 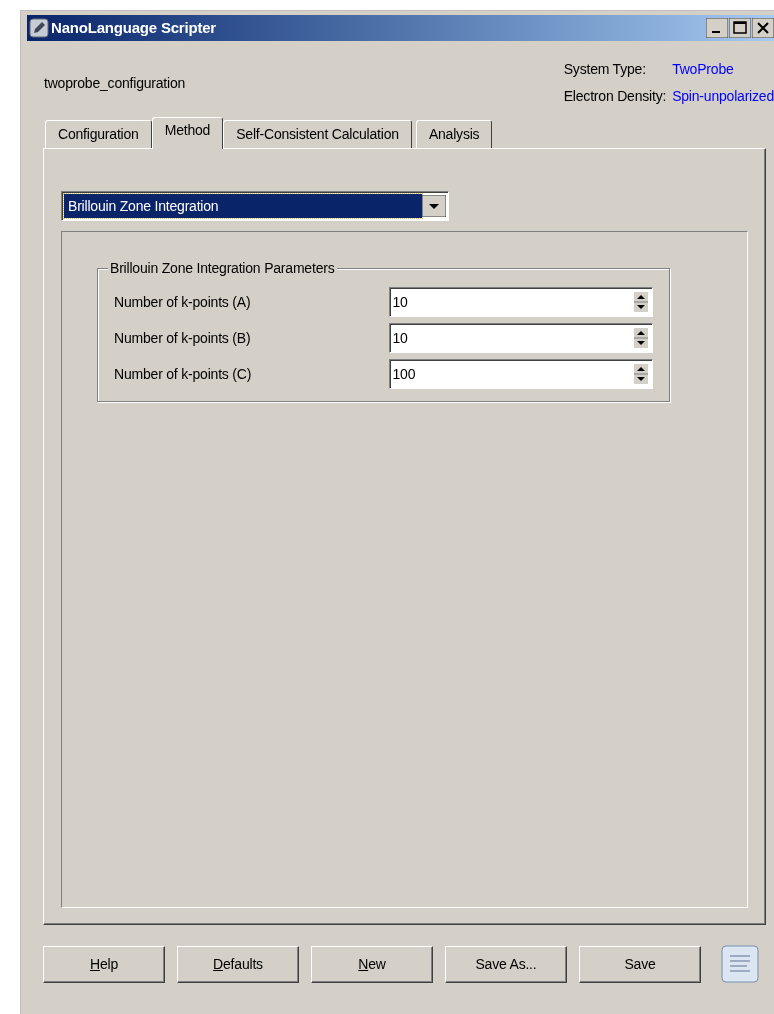 I want to click on field-label: Number of k-points (B), so click(x=183, y=338).